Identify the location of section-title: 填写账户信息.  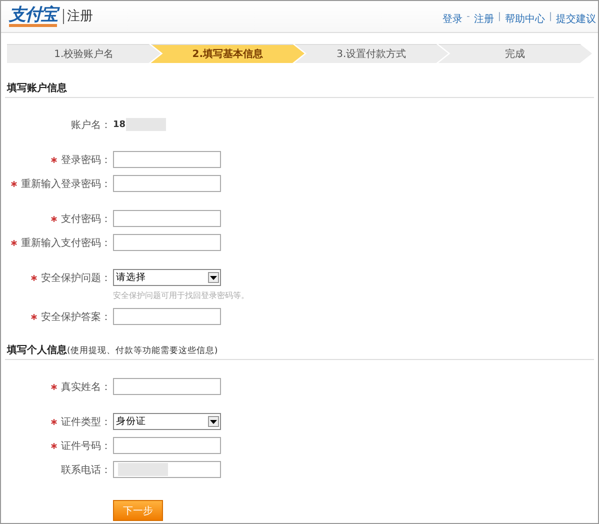
(37, 88).